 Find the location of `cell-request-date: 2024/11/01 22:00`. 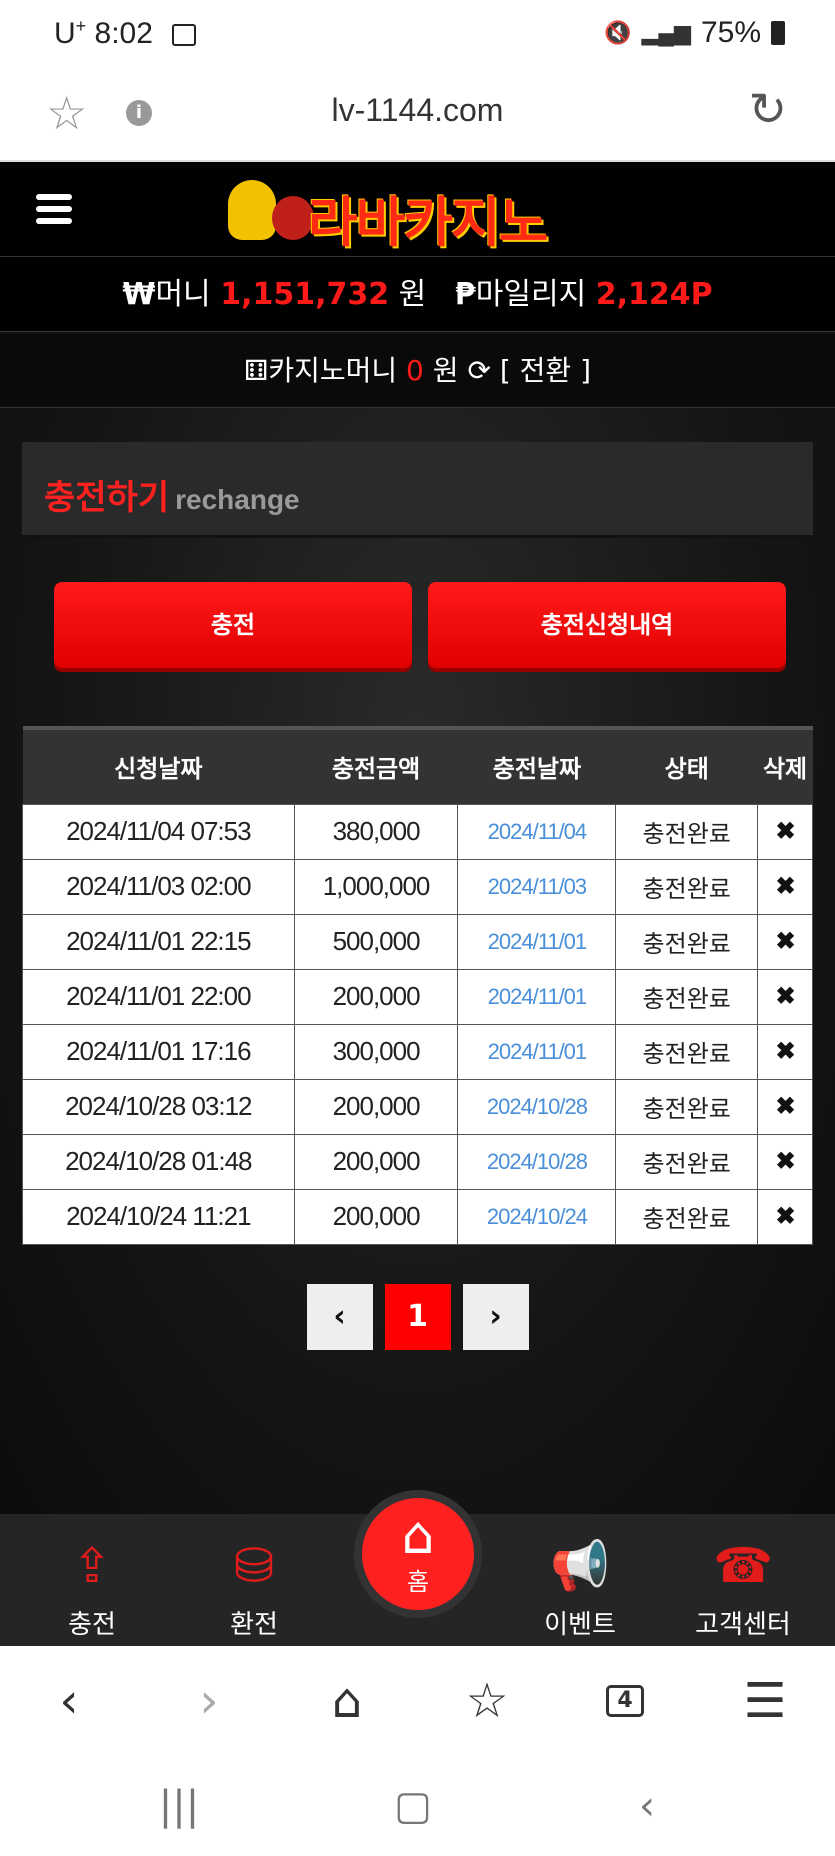

cell-request-date: 2024/11/01 22:00 is located at coordinates (158, 996).